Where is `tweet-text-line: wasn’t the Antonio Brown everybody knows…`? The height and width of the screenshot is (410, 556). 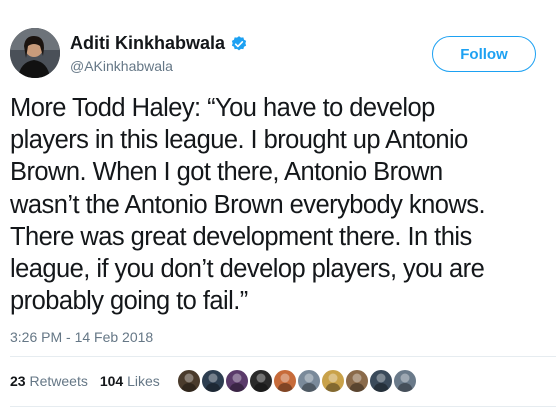 tweet-text-line: wasn’t the Antonio Brown everybody knows… is located at coordinates (248, 204).